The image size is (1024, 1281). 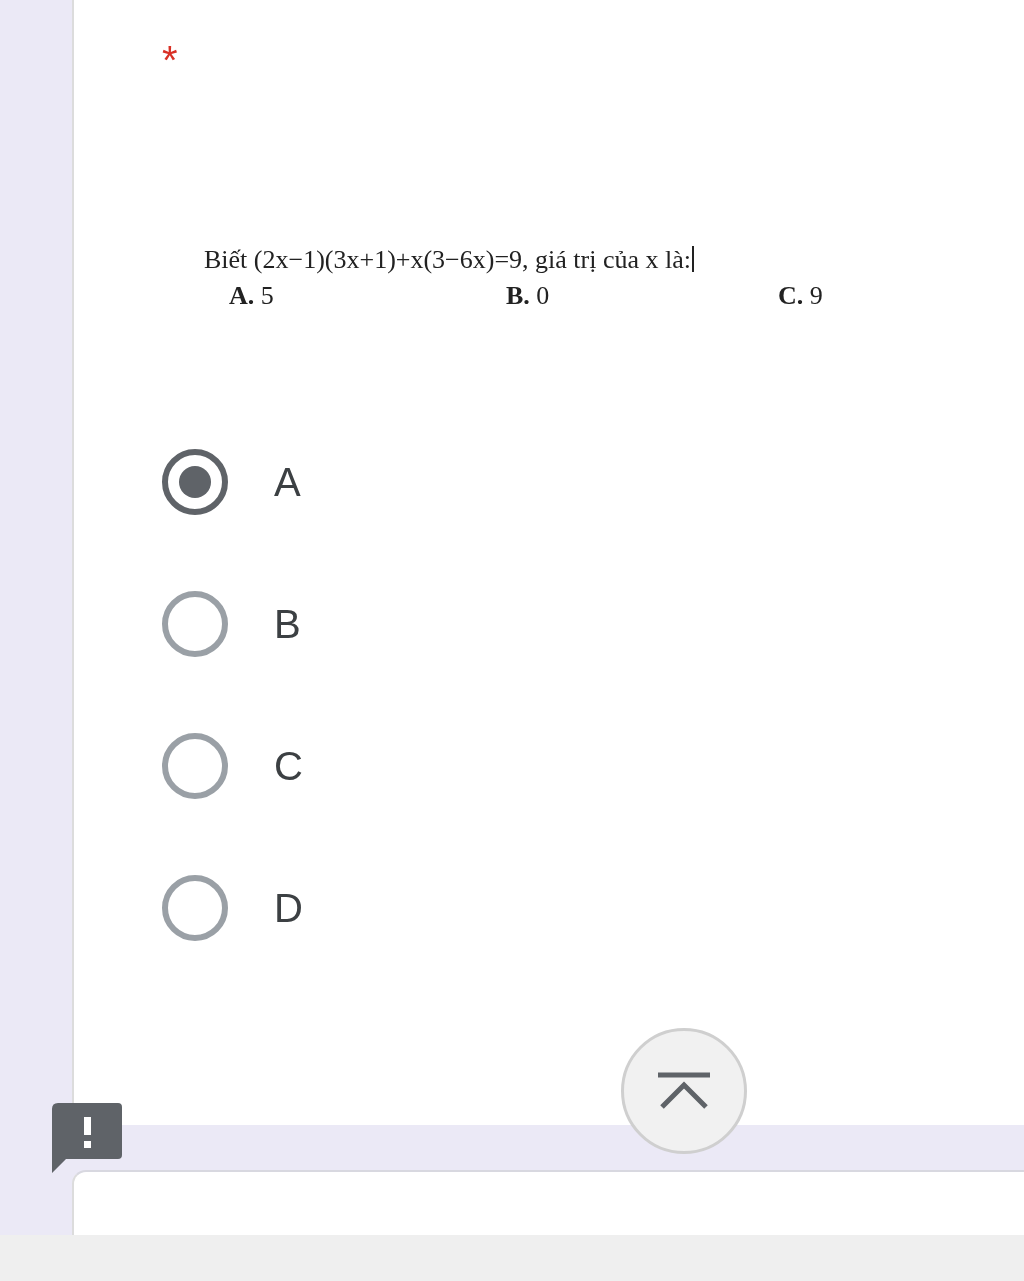 I want to click on option-label: A, so click(x=287, y=482).